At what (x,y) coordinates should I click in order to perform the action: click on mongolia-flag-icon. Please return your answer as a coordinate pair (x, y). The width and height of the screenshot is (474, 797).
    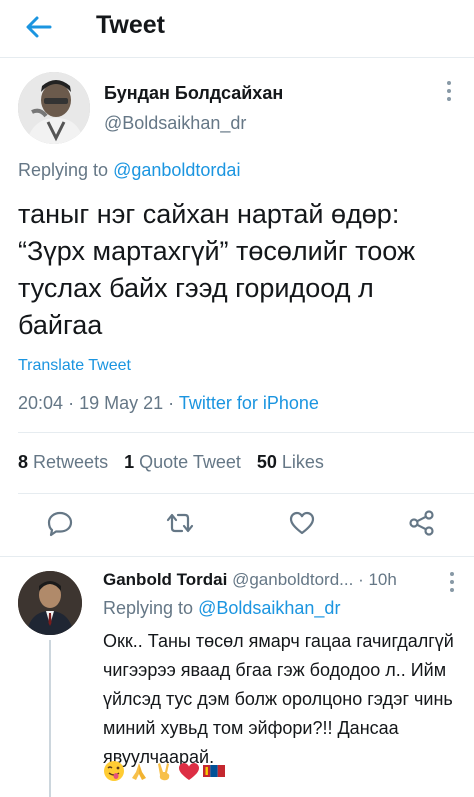
    Looking at the image, I should click on (214, 771).